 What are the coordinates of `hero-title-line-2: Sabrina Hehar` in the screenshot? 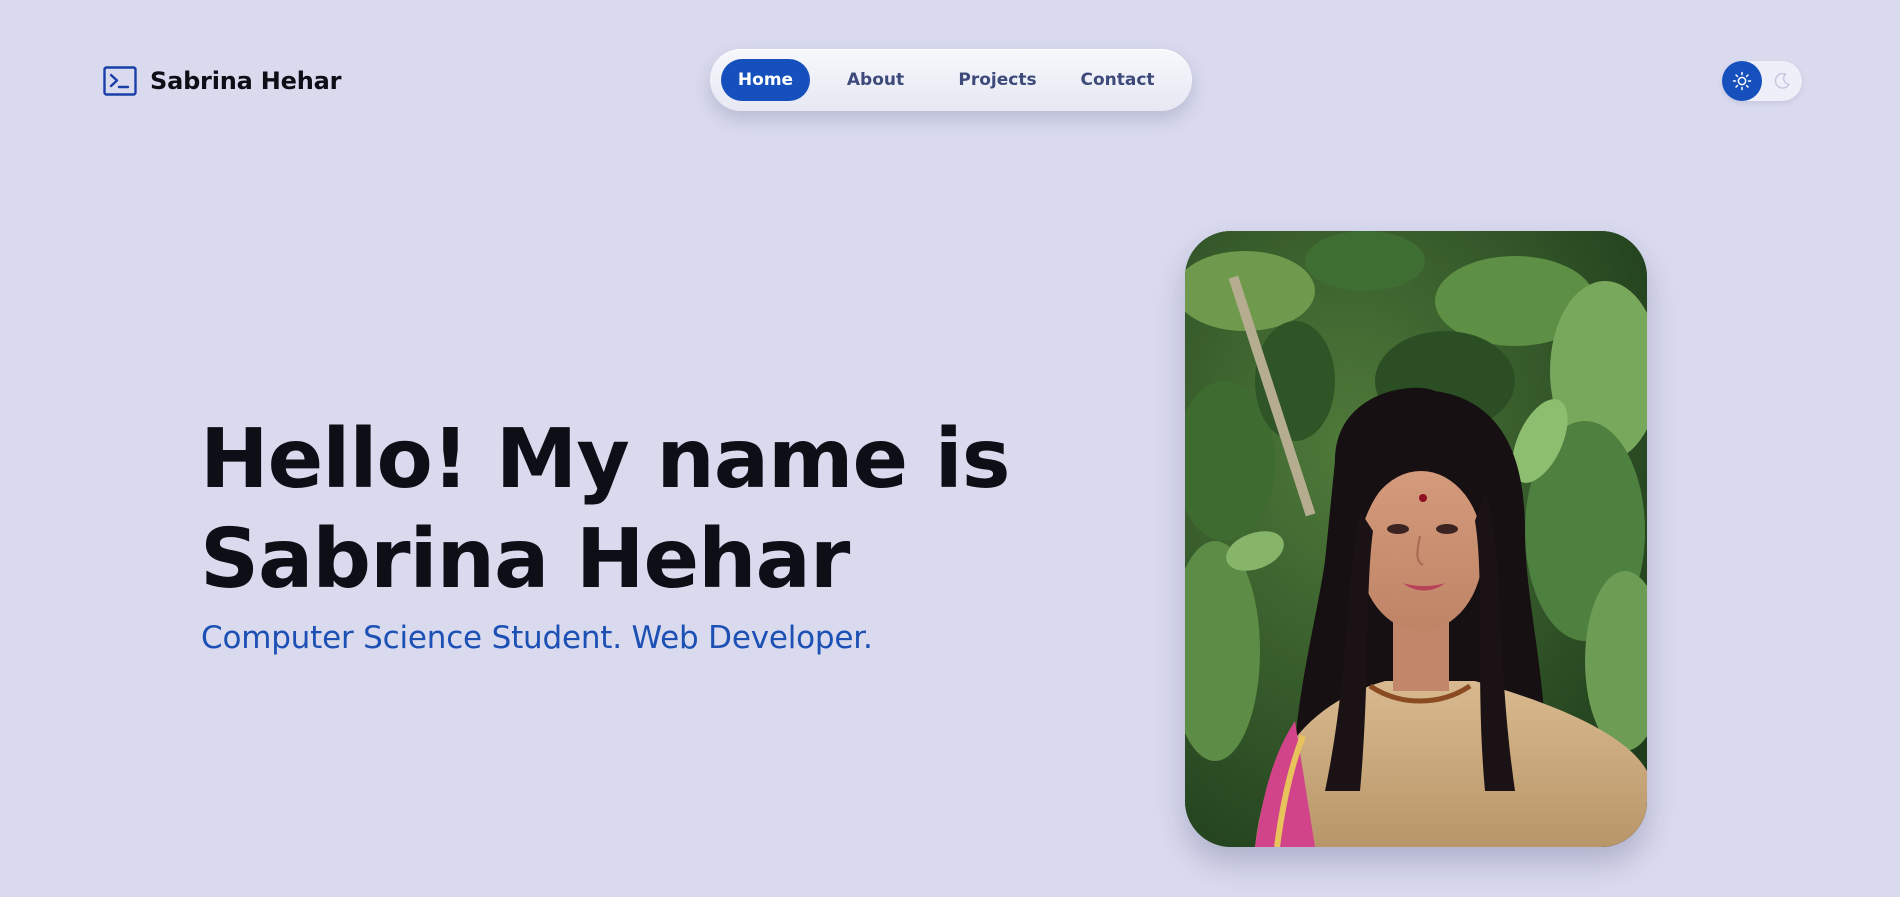 It's located at (525, 559).